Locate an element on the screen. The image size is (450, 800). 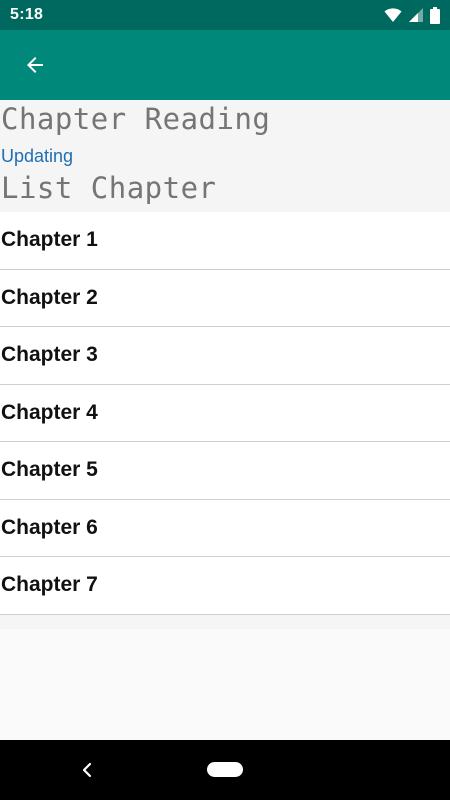
cell-signal-icon is located at coordinates (416, 15).